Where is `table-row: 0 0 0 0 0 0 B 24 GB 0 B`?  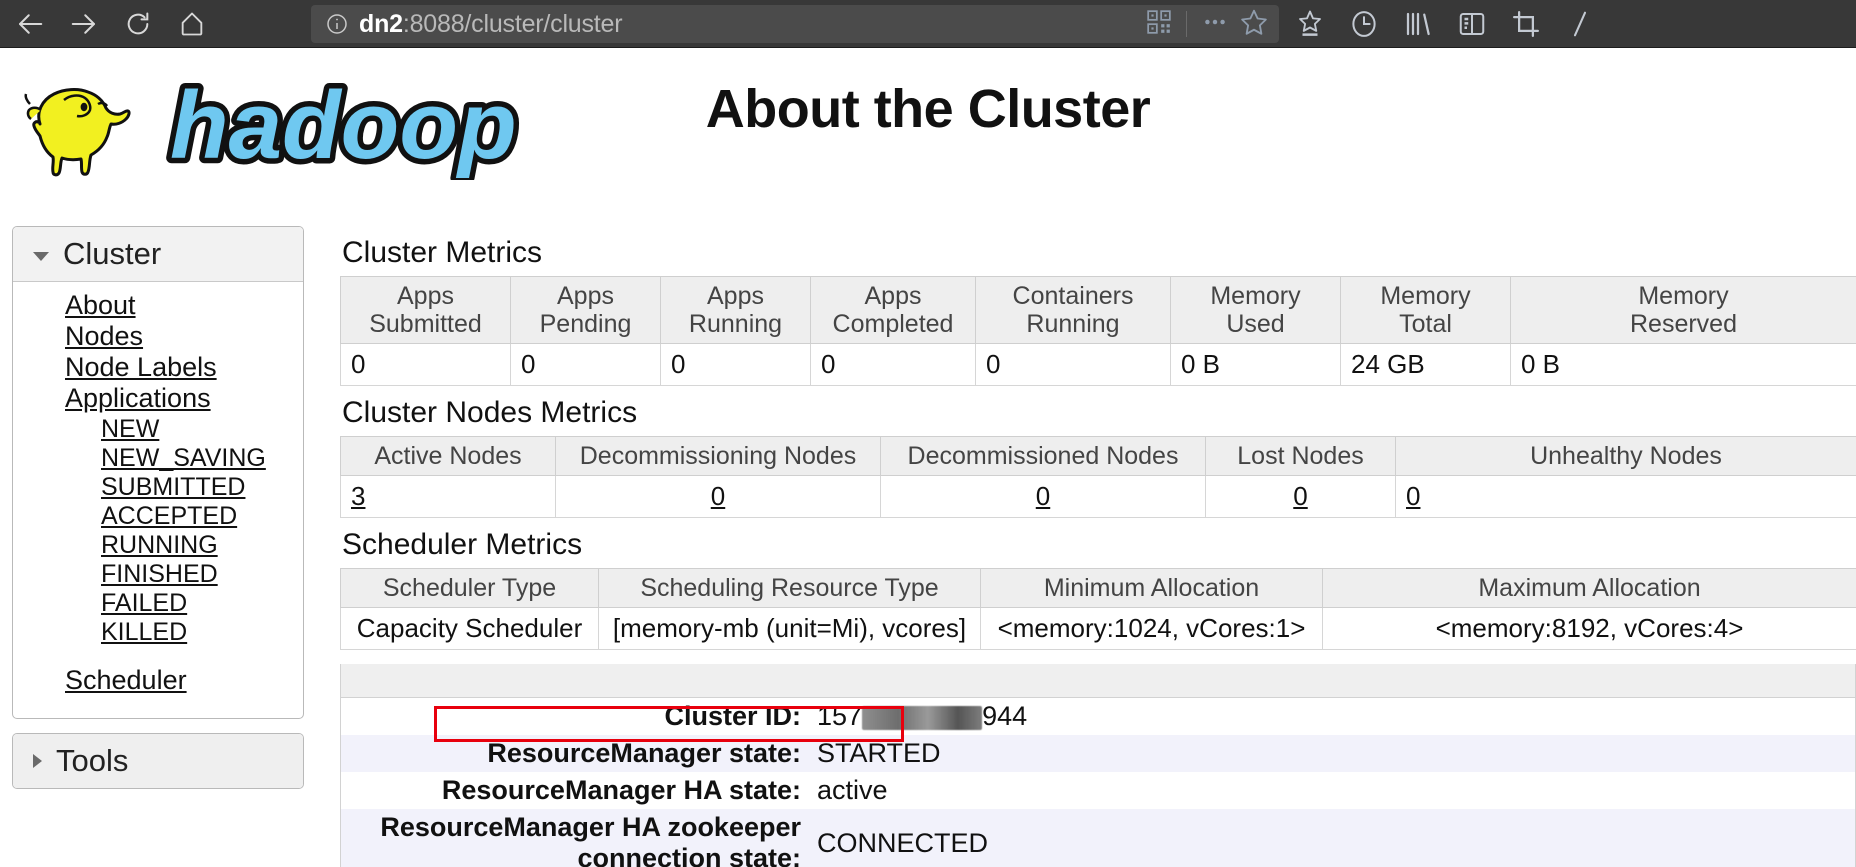
table-row: 0 0 0 0 0 0 B 24 GB 0 B is located at coordinates (1098, 364).